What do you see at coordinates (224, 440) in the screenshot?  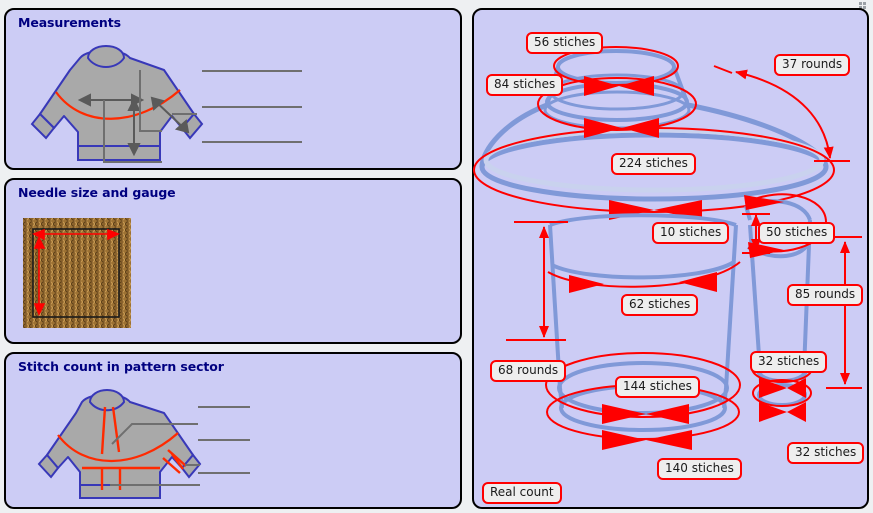 I see `leader-line-sleeve-pattern` at bounding box center [224, 440].